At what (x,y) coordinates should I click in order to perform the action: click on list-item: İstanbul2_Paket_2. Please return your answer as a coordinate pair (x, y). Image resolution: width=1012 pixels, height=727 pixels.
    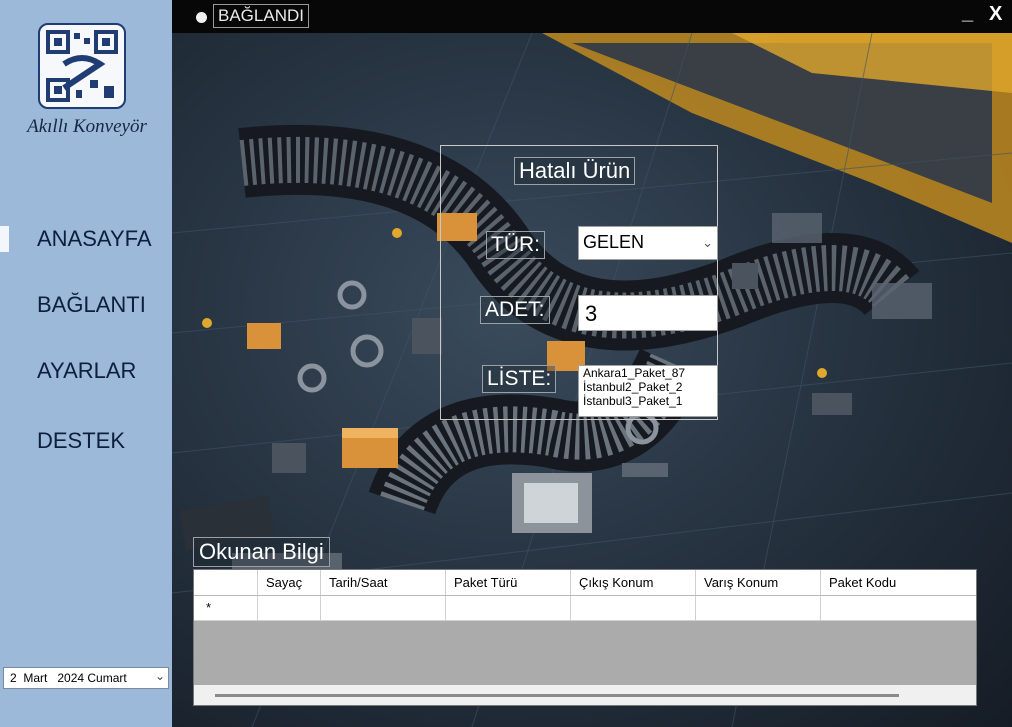
    Looking at the image, I should click on (648, 387).